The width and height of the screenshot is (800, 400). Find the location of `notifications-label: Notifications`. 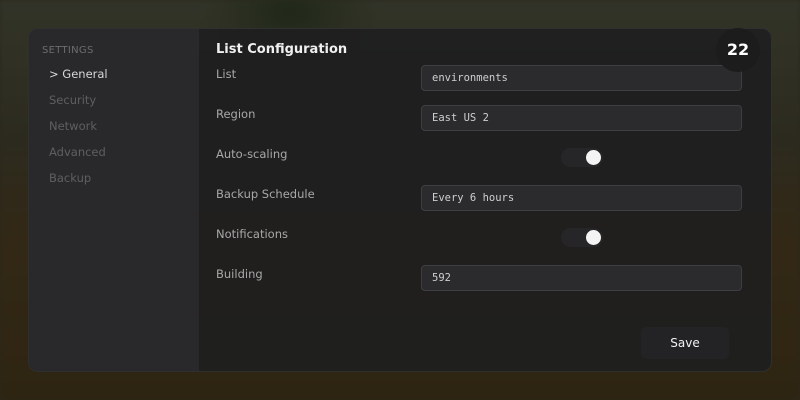

notifications-label: Notifications is located at coordinates (252, 234).